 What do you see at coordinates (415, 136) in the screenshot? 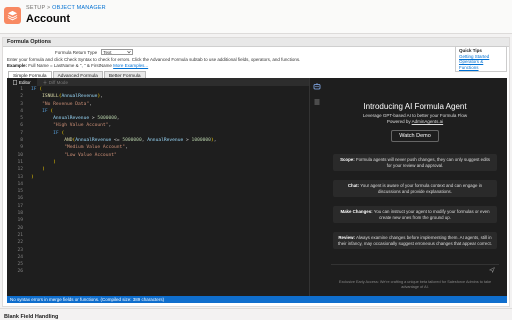
I see `watch-demo-button: Watch Demo` at bounding box center [415, 136].